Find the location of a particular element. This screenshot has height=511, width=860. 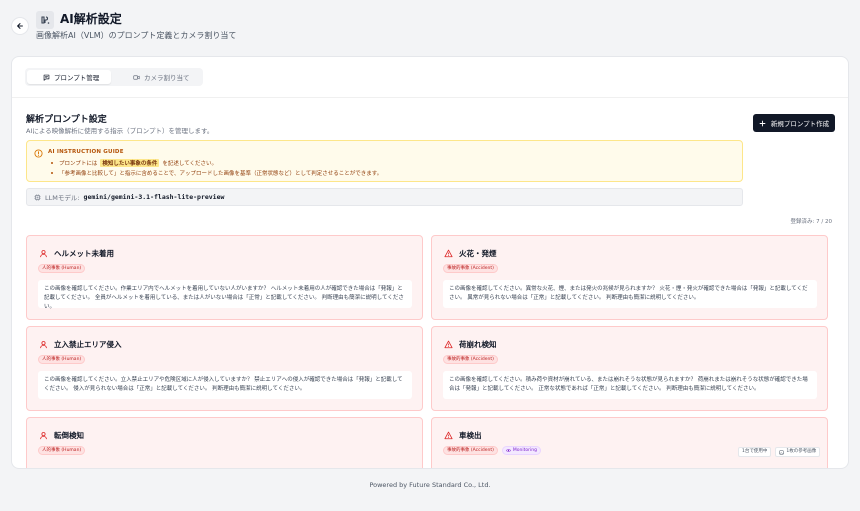

reference-image-label: 1枚の参考画像 is located at coordinates (801, 451).